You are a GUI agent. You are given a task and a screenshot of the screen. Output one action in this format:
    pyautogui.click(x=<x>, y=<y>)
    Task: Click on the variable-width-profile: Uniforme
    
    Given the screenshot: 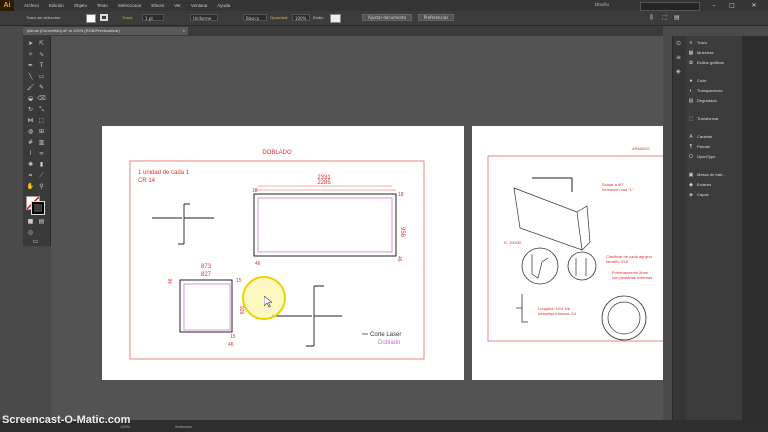 What is the action you would take?
    pyautogui.click(x=204, y=17)
    